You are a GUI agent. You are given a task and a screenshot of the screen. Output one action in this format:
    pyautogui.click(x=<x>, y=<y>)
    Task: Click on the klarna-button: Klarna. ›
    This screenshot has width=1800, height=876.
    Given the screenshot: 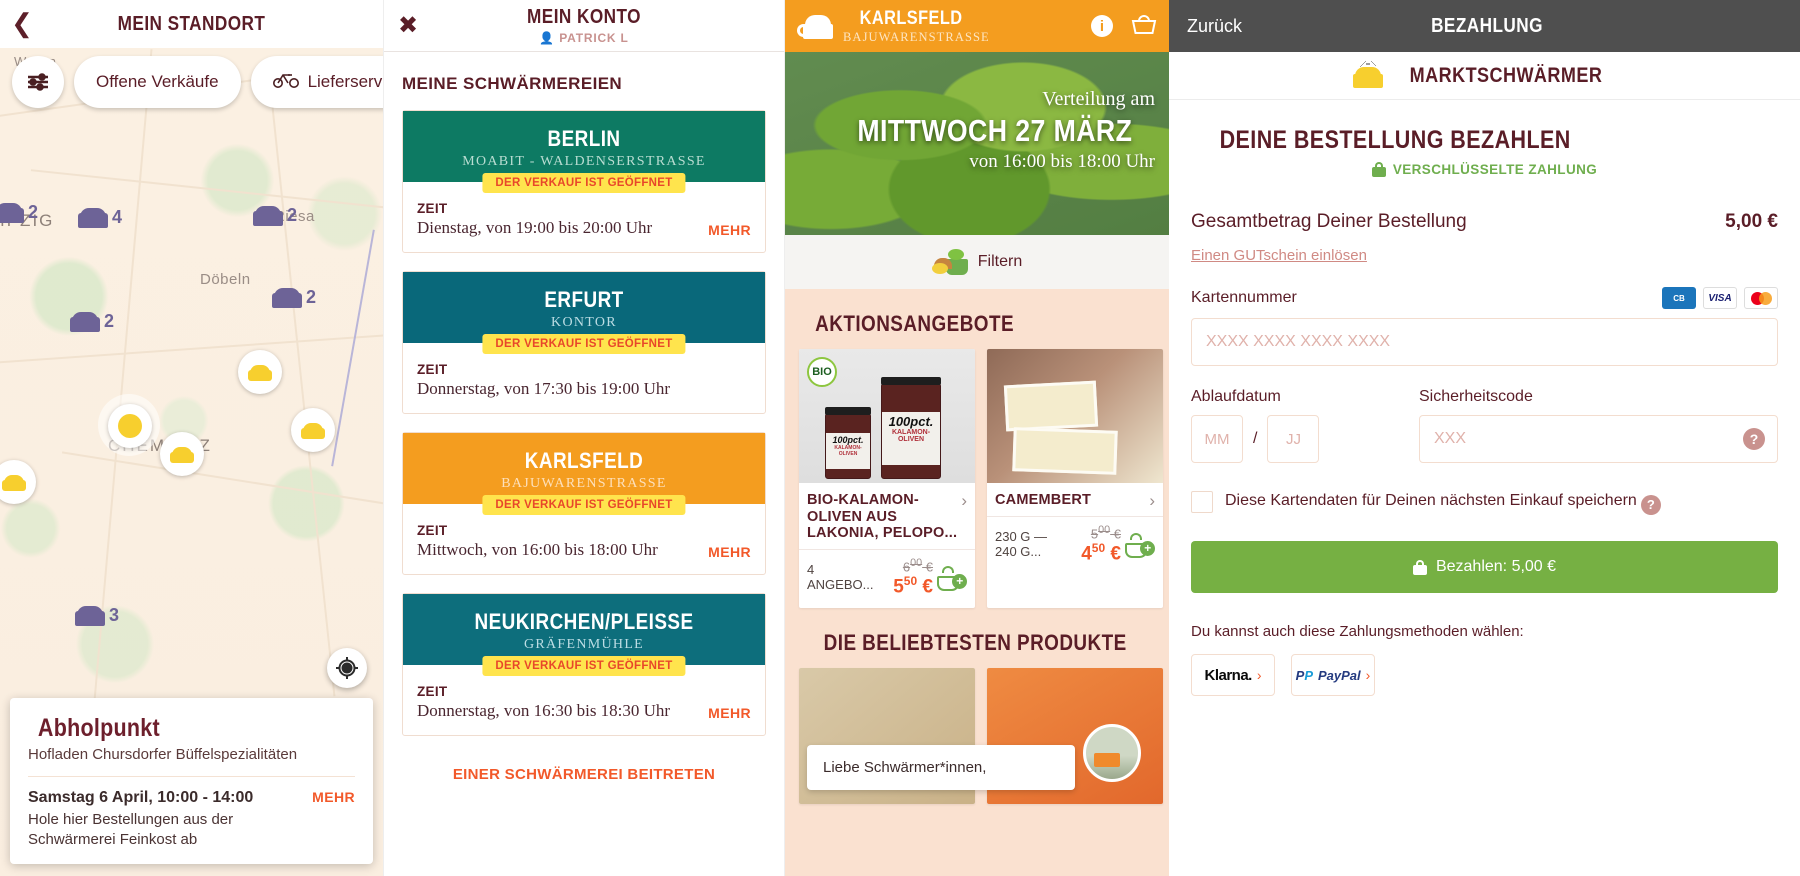 What is the action you would take?
    pyautogui.click(x=1233, y=675)
    